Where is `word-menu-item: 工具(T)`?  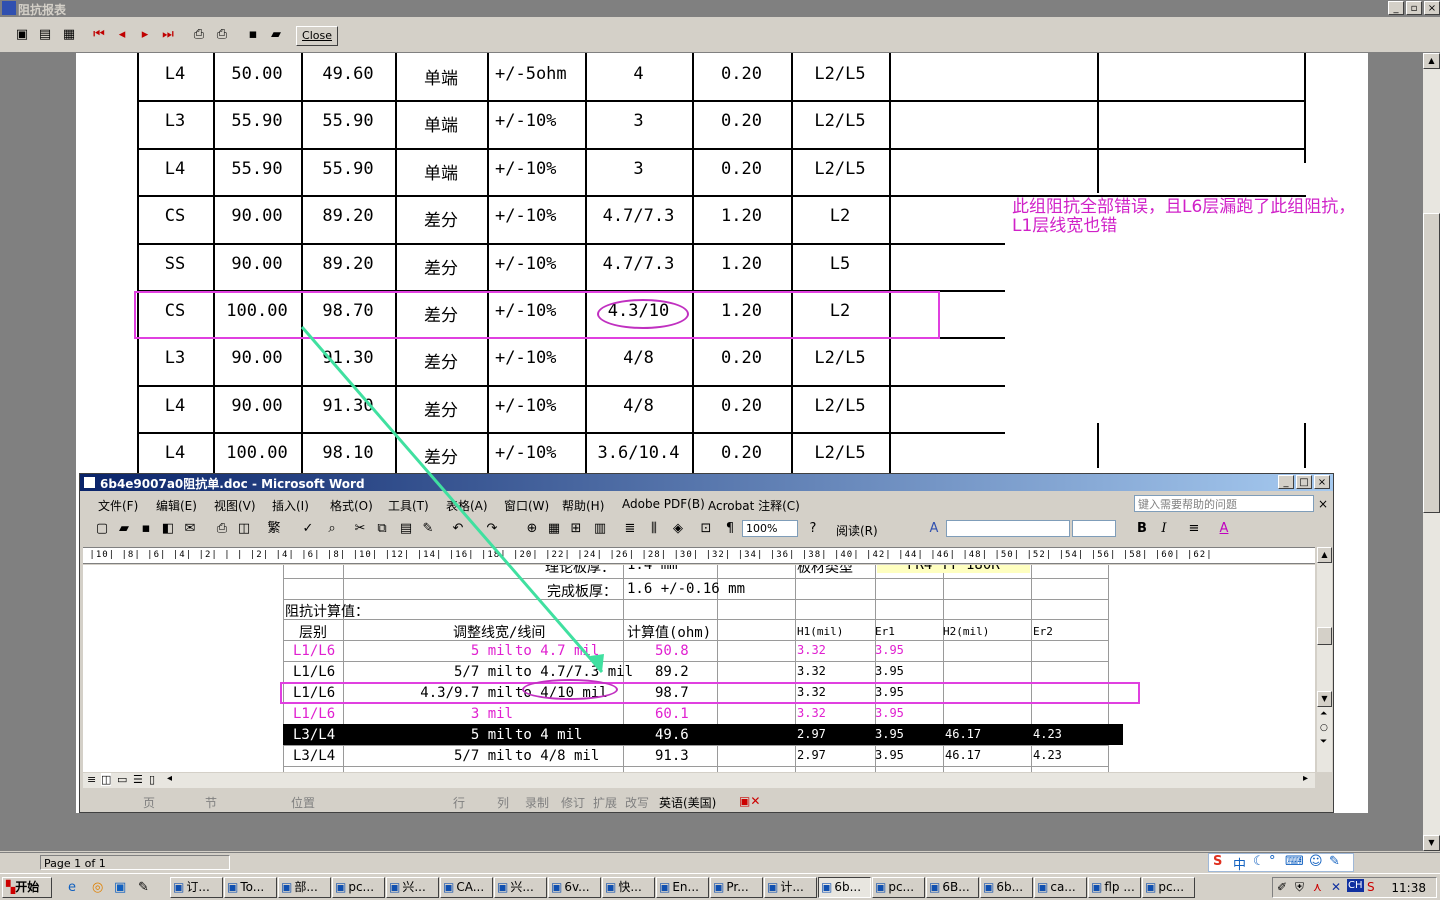 word-menu-item: 工具(T) is located at coordinates (408, 505).